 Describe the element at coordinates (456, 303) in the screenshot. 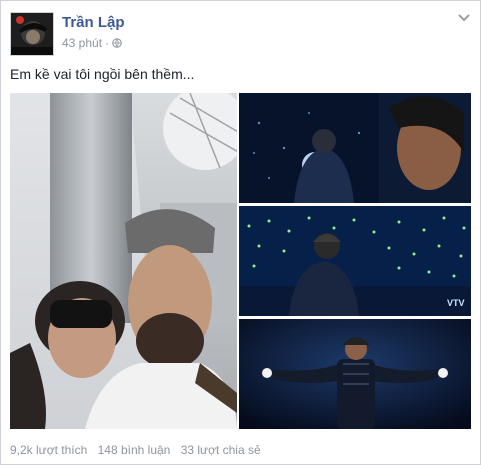

I see `vtv-watermark: VTV` at that location.